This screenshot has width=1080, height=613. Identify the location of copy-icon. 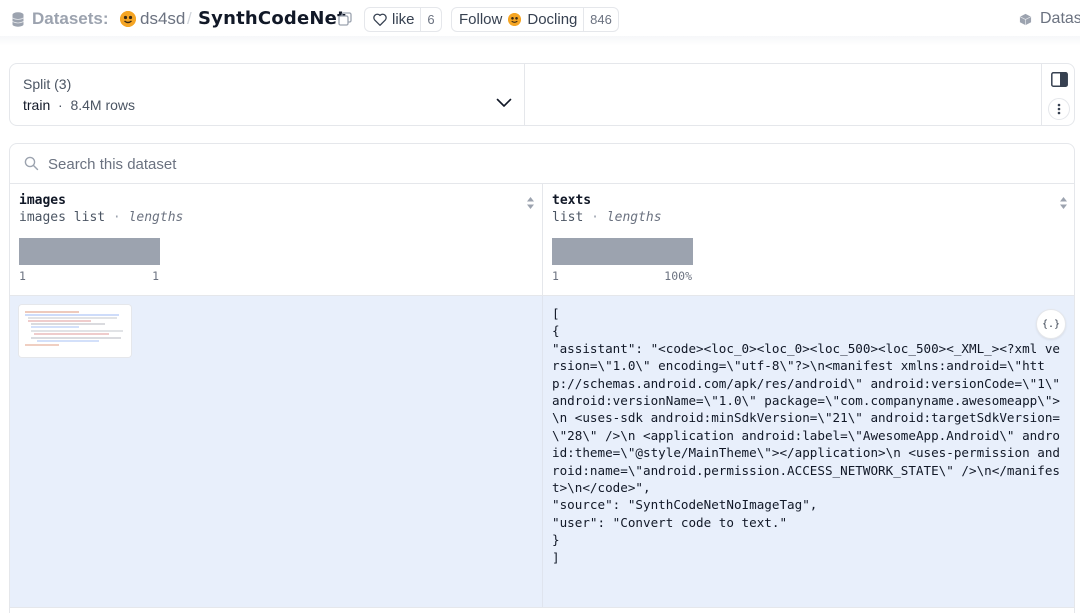
(345, 19).